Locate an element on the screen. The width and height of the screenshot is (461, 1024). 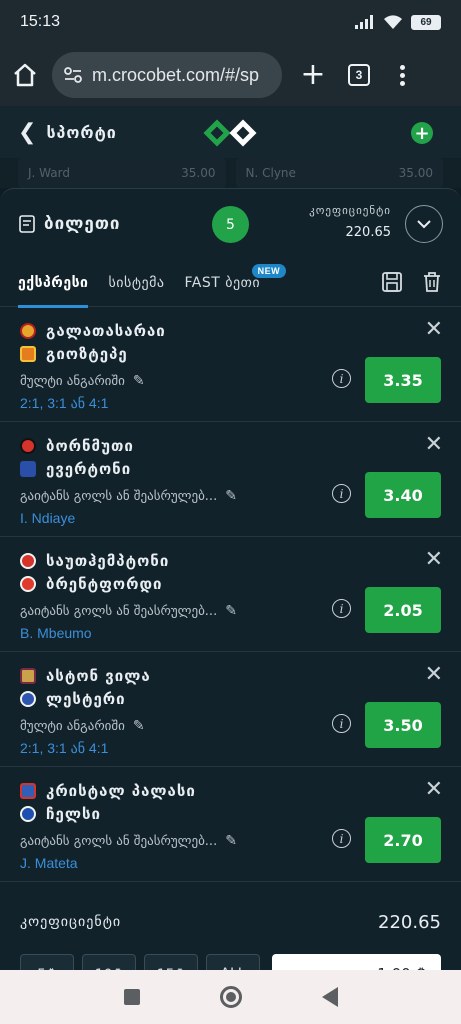
tab-system: სისტემა is located at coordinates (136, 283).